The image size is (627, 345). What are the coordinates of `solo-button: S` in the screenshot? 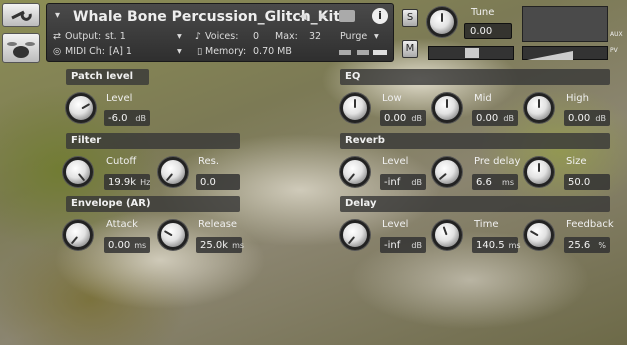 It's located at (410, 18).